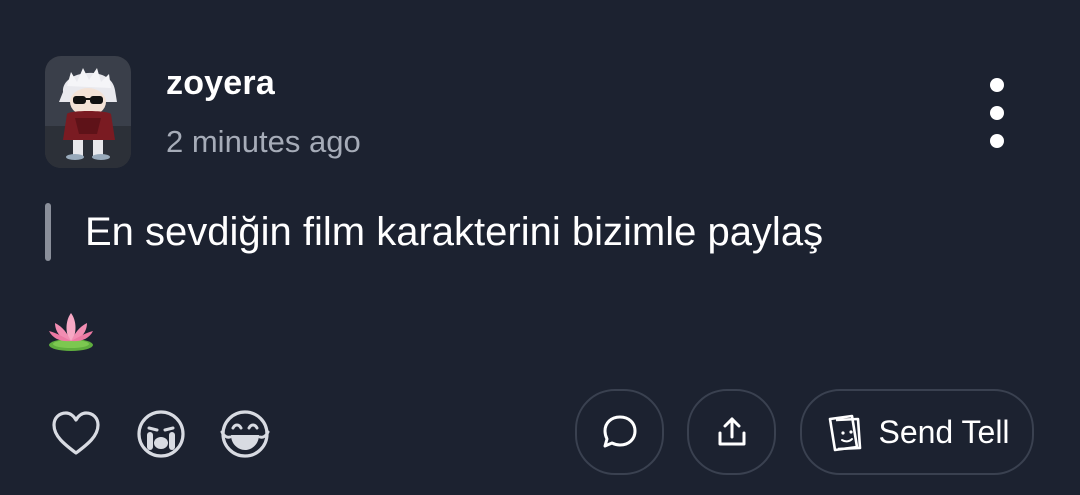 The height and width of the screenshot is (495, 1080). I want to click on username: zoyera, so click(220, 83).